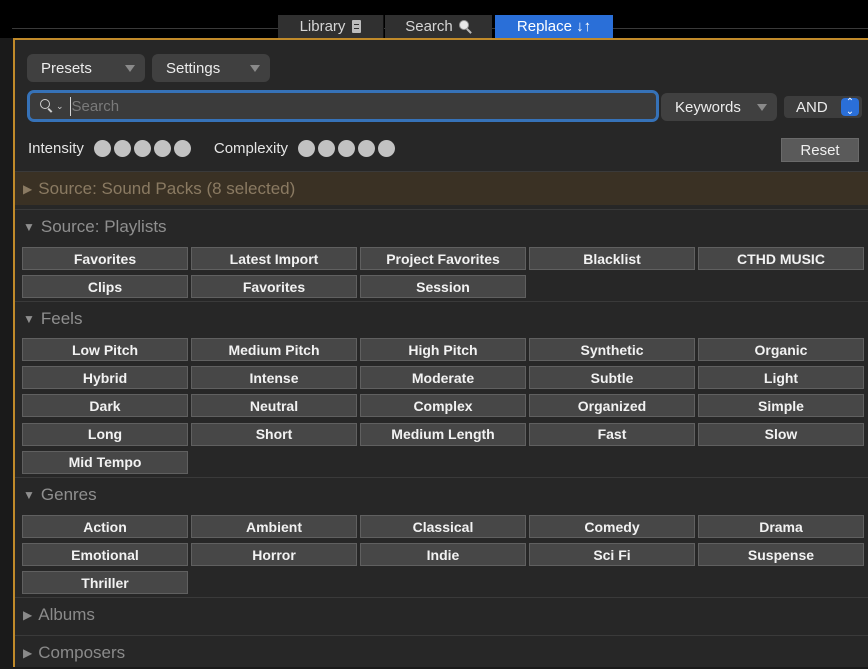 The image size is (868, 669). I want to click on search-options-chevron-icon: ⌄, so click(60, 106).